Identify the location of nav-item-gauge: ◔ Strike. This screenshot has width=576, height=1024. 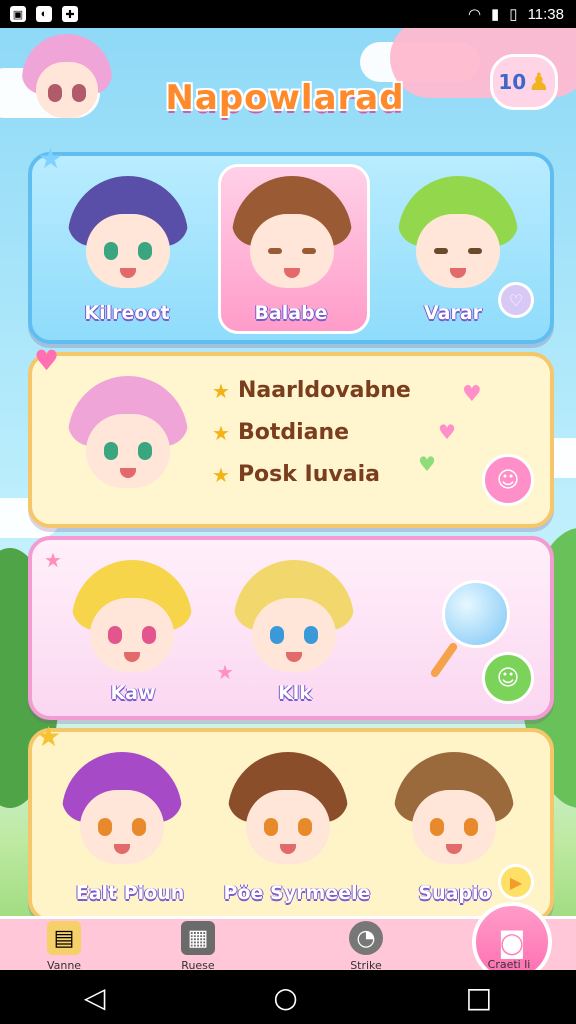
(366, 945).